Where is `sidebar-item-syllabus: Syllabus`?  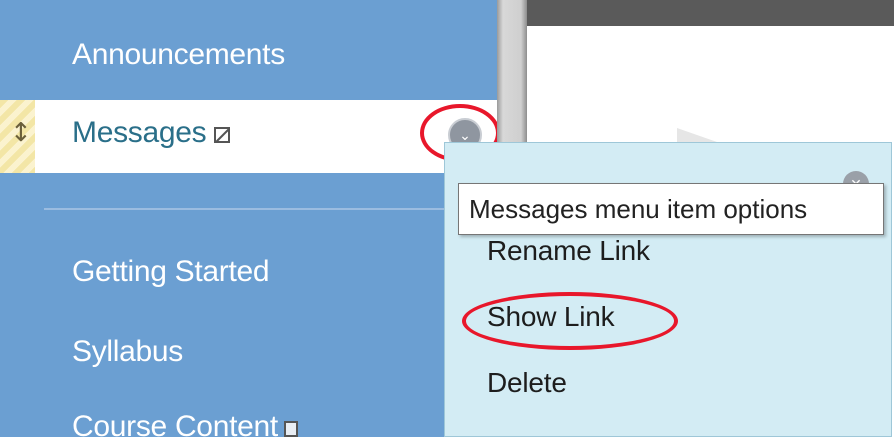
sidebar-item-syllabus: Syllabus is located at coordinates (127, 352).